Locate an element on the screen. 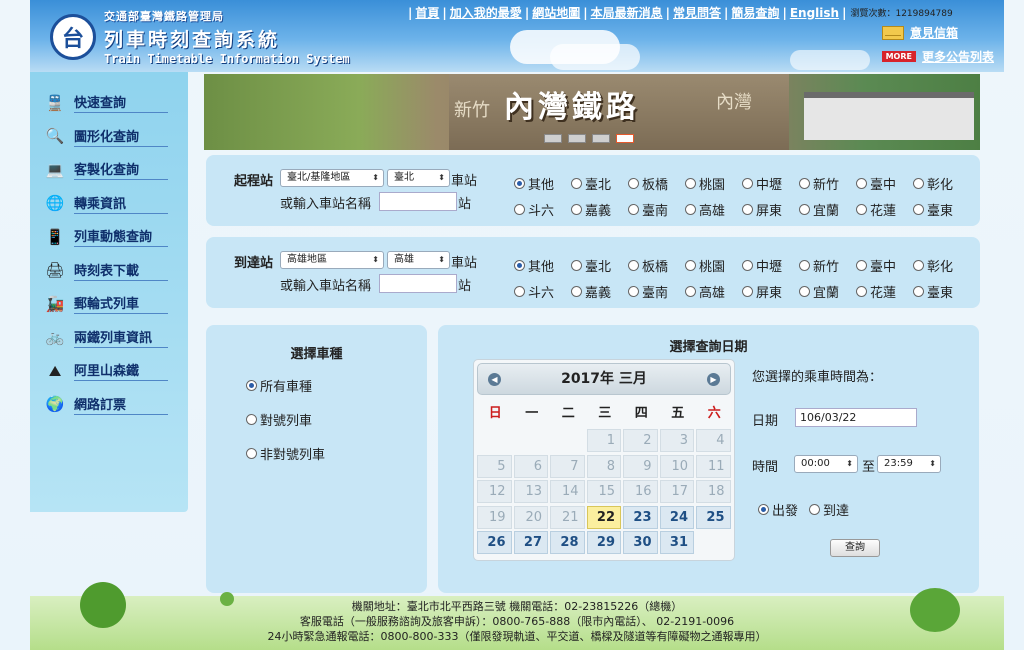 This screenshot has width=1024, height=650. destination-station-option: 嘉義 is located at coordinates (599, 291).